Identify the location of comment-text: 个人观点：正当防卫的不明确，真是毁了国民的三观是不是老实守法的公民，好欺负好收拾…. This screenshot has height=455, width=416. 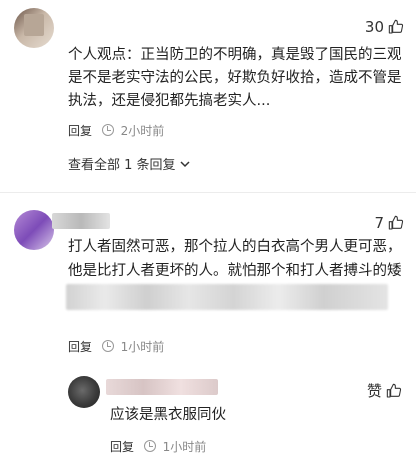
(235, 78).